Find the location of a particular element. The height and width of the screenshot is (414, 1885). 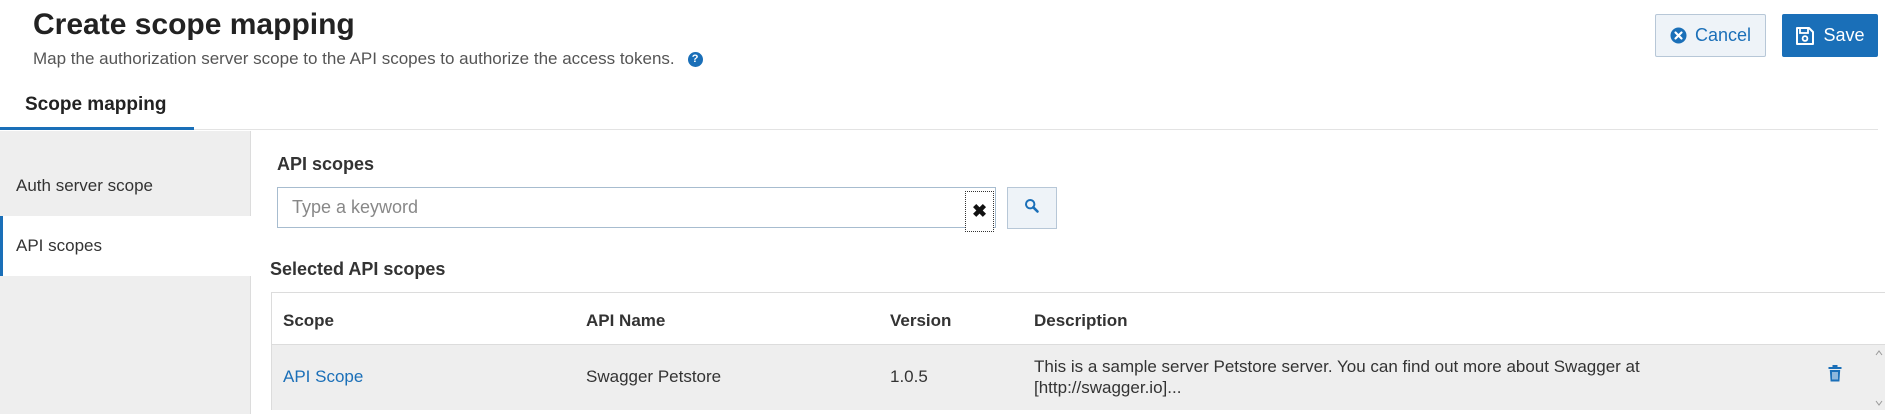

selected-api-scopes-heading: Selected API scopes is located at coordinates (358, 269).